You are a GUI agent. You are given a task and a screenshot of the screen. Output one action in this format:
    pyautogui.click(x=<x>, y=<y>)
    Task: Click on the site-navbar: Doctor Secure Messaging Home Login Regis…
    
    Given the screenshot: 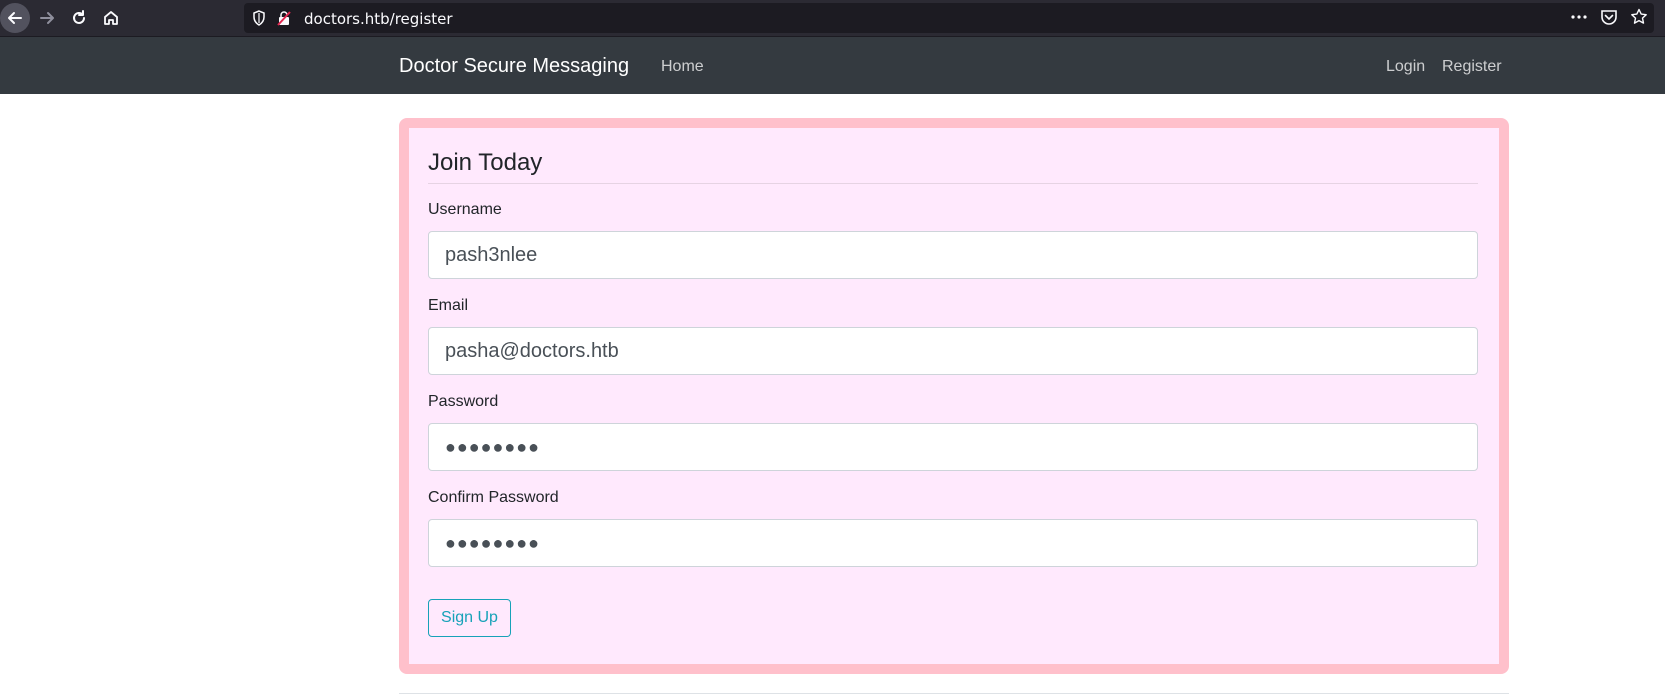 What is the action you would take?
    pyautogui.click(x=832, y=65)
    